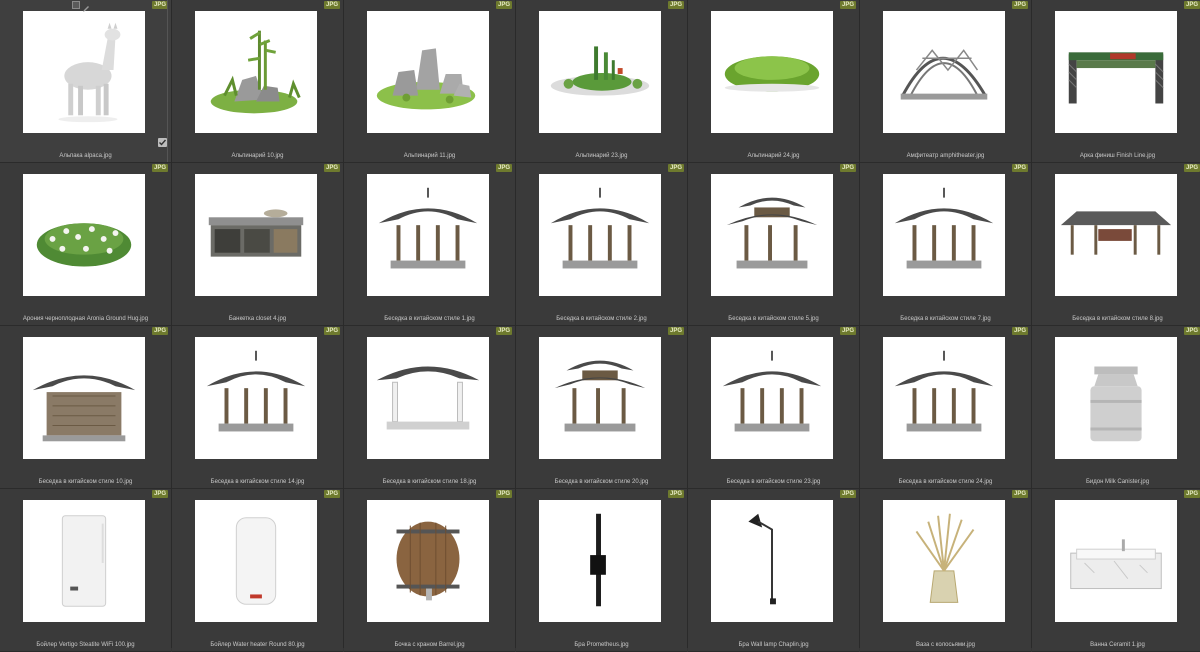 The height and width of the screenshot is (652, 1200). What do you see at coordinates (162, 142) in the screenshot?
I see `checkmark-icon` at bounding box center [162, 142].